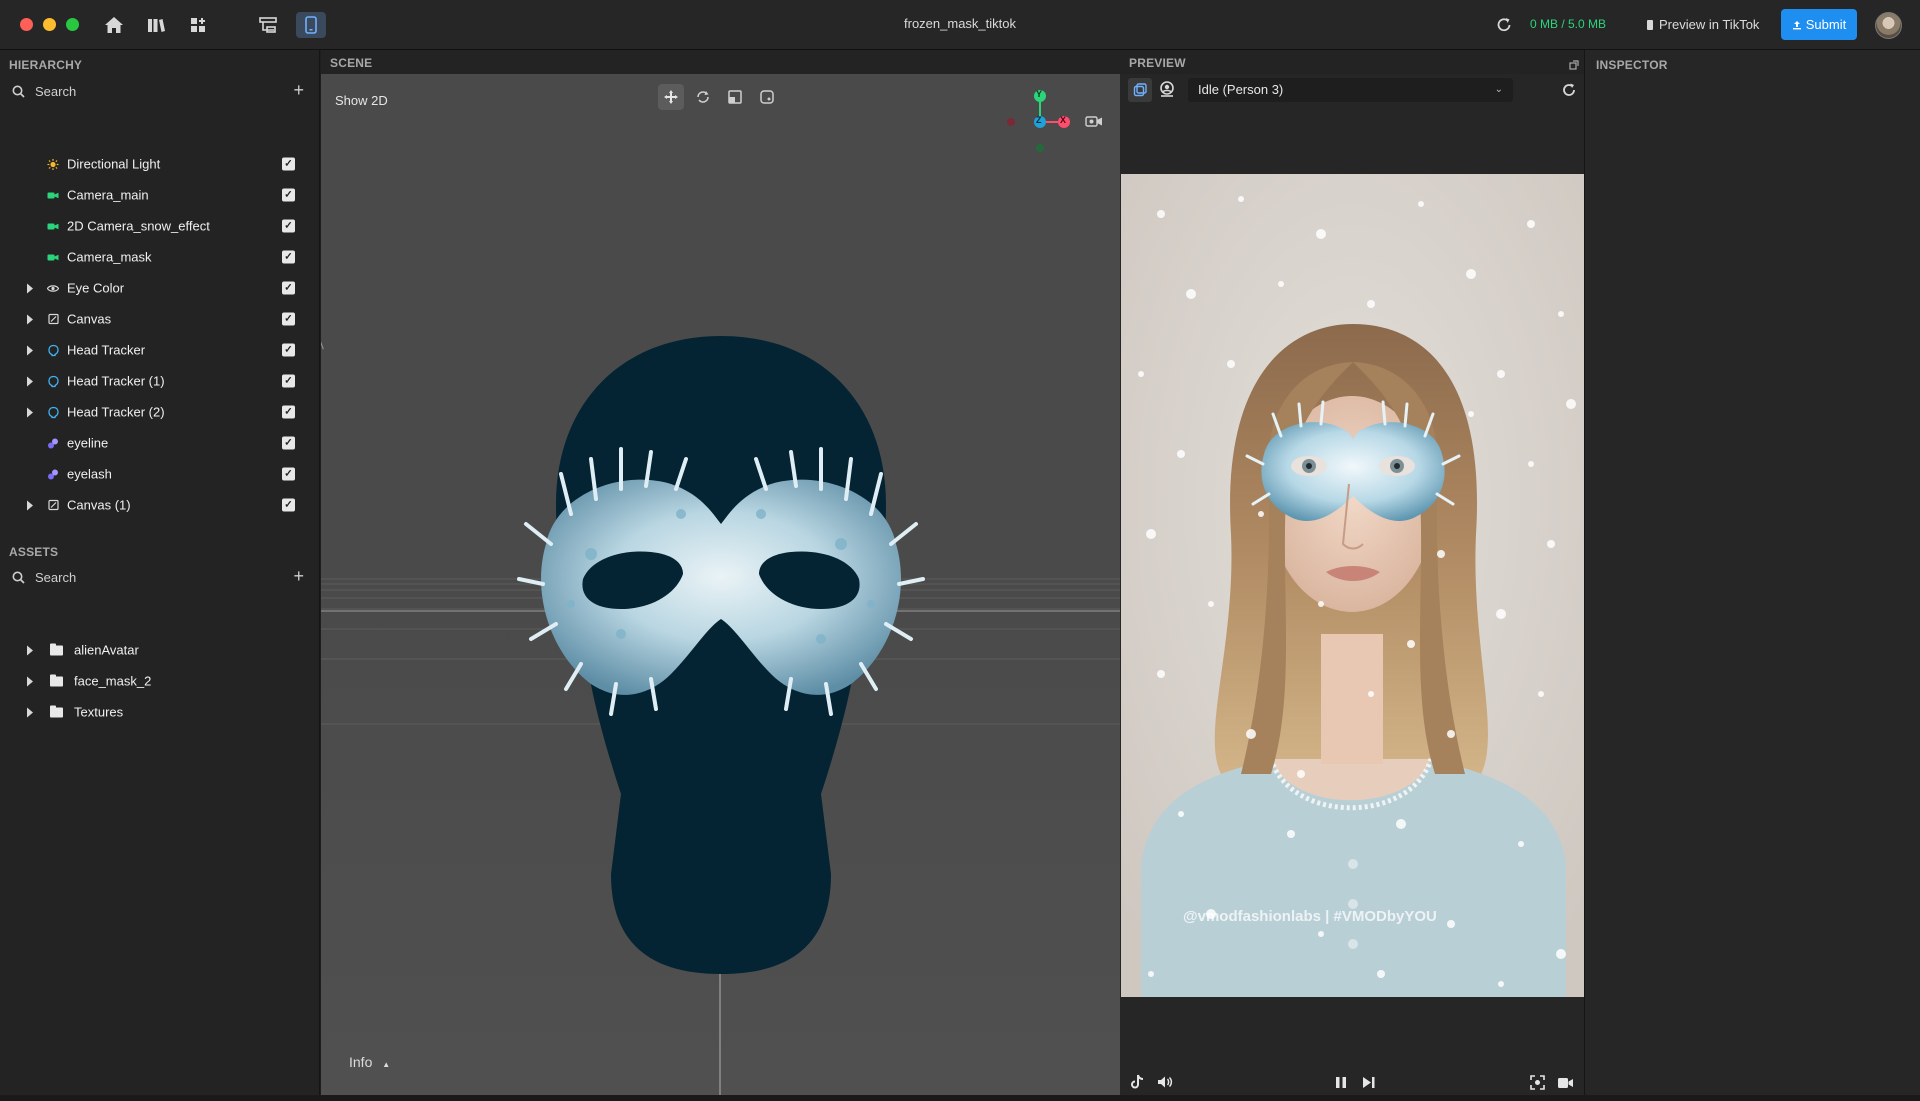 The image size is (1920, 1101). What do you see at coordinates (1039, 120) in the screenshot?
I see `gizmo-label-z: Z` at bounding box center [1039, 120].